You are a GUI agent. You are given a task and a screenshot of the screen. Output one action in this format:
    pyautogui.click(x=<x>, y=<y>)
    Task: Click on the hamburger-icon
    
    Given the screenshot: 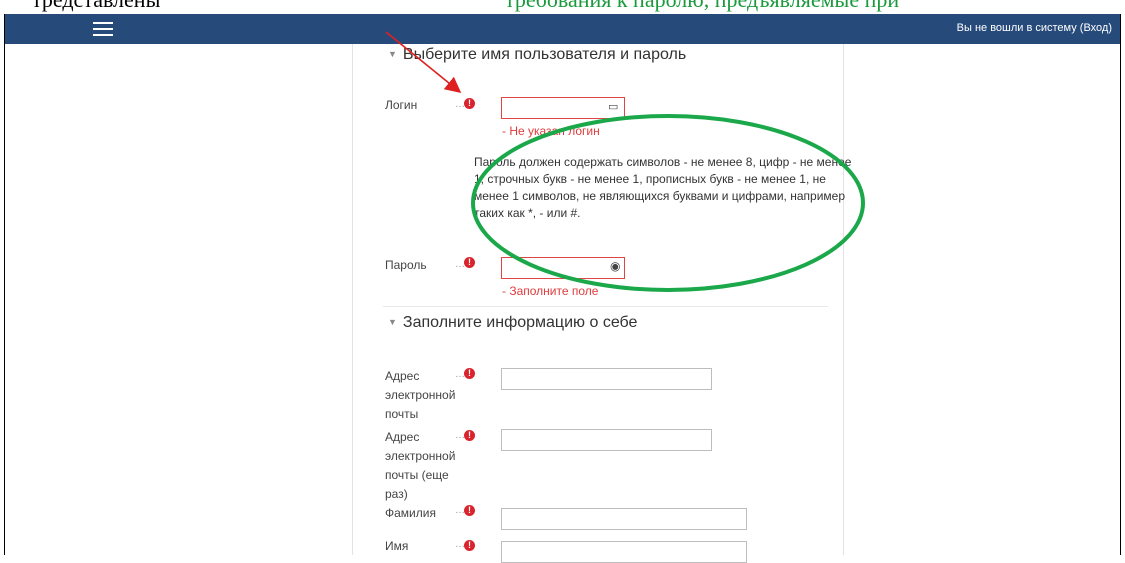 What is the action you would take?
    pyautogui.click(x=103, y=29)
    